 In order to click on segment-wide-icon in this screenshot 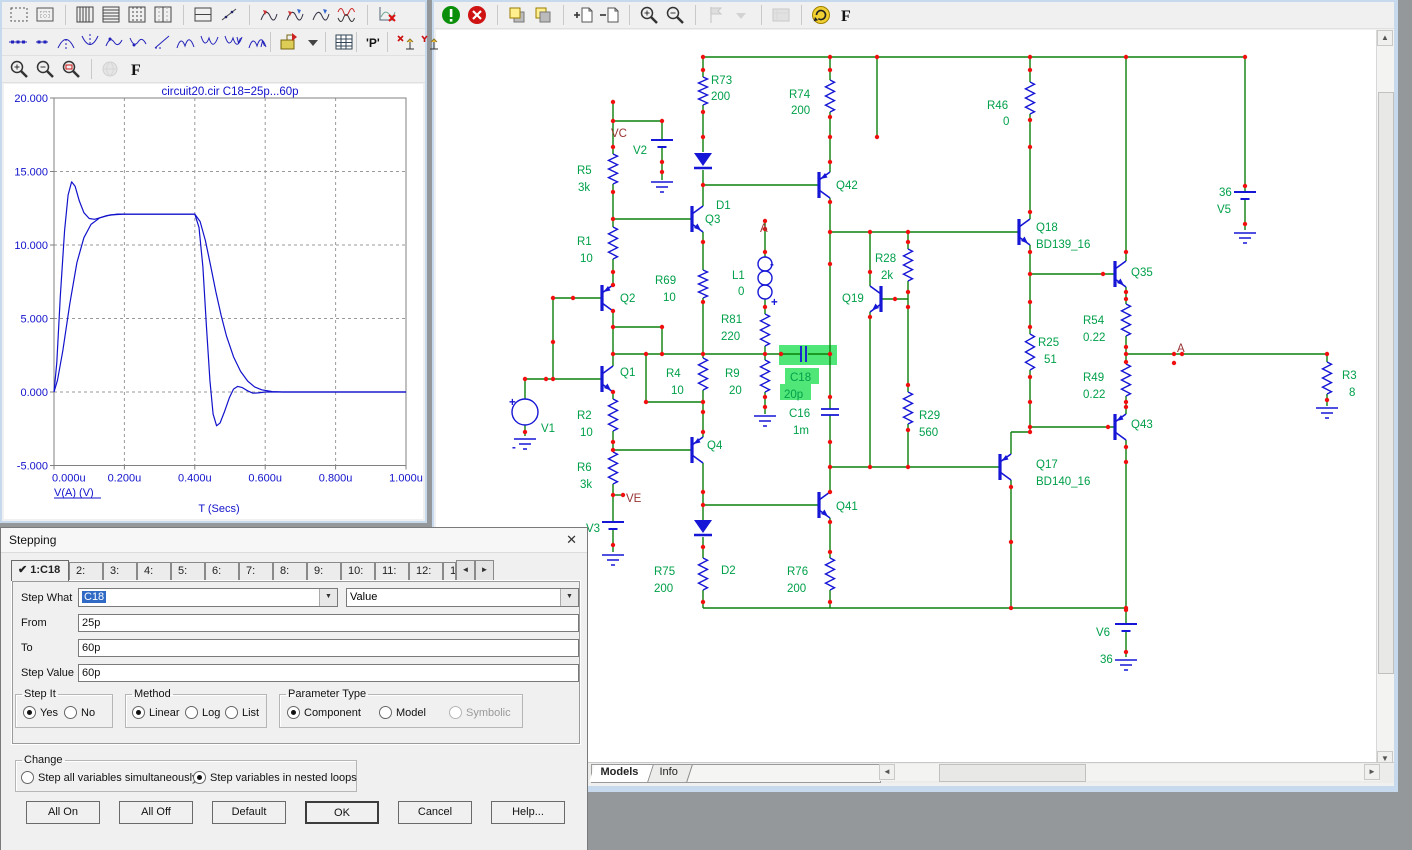, I will do `click(18, 42)`.